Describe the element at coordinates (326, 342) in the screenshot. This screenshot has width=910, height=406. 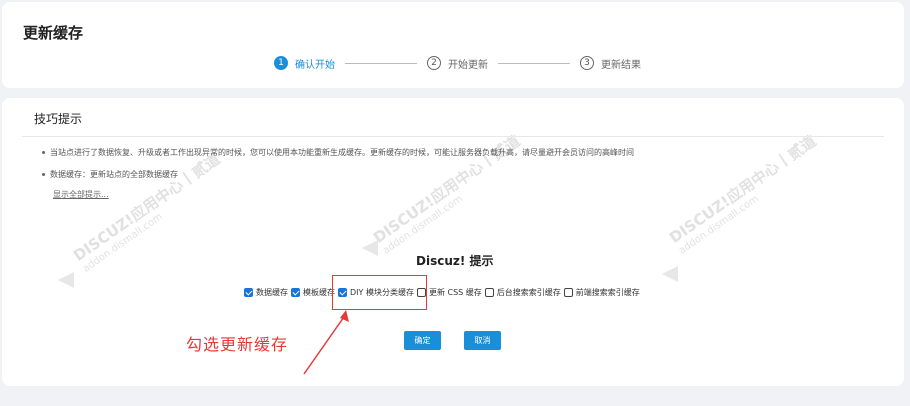
I see `annotation-arrow-icon` at that location.